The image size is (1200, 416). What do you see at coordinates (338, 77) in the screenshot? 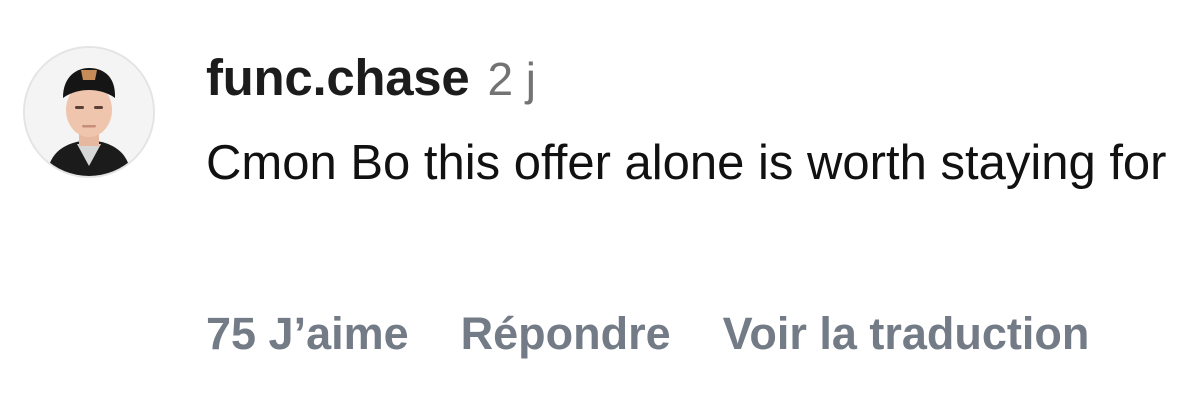
I see `username-link: func.chase` at bounding box center [338, 77].